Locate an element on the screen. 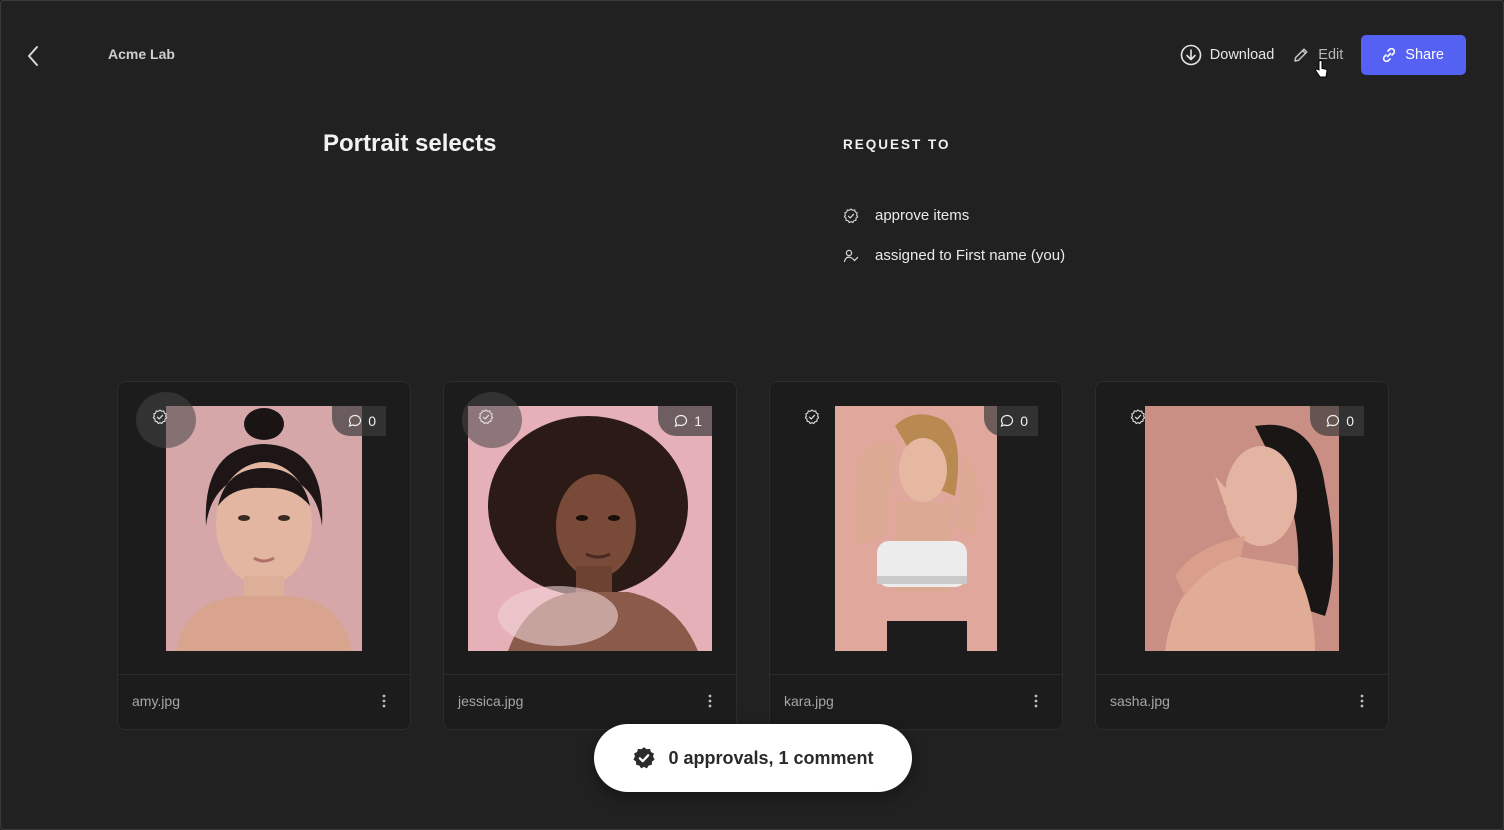 The image size is (1504, 830). share-button: Share is located at coordinates (1413, 55).